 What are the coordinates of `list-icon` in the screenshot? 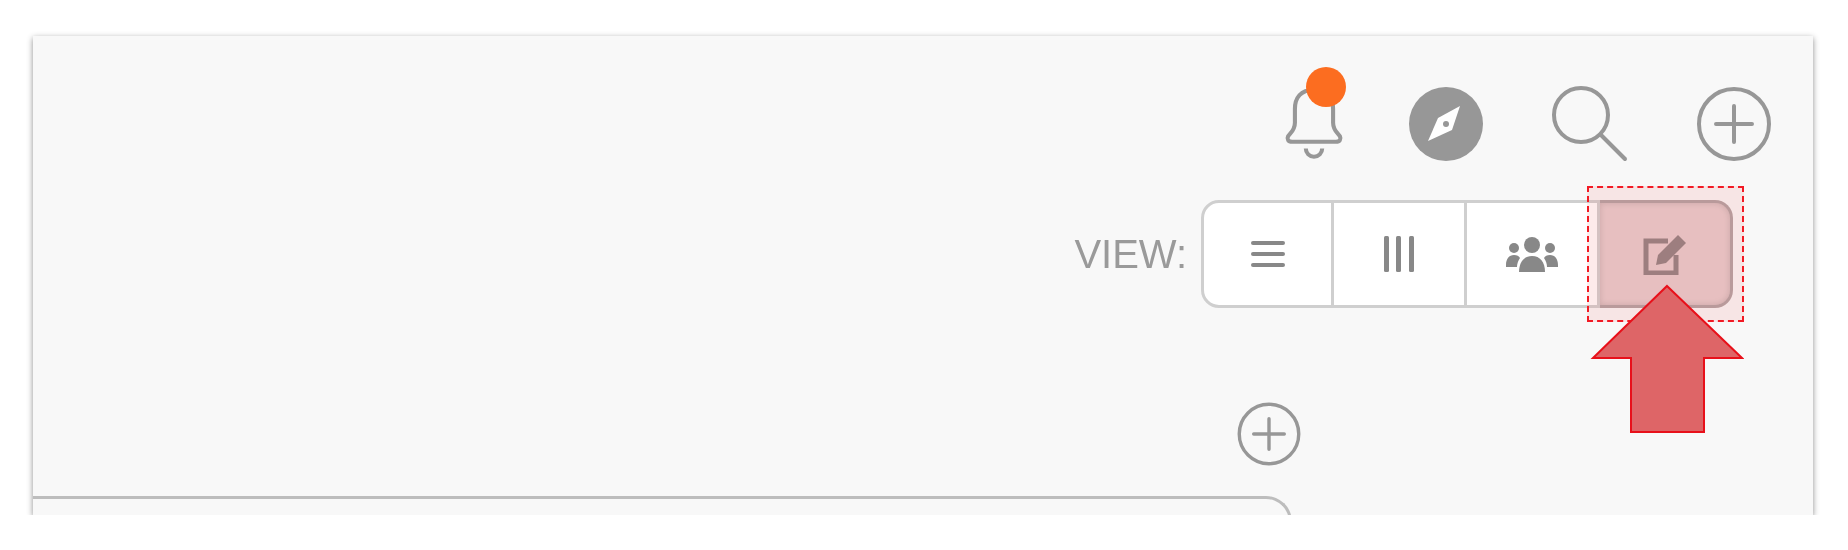 It's located at (1267, 254).